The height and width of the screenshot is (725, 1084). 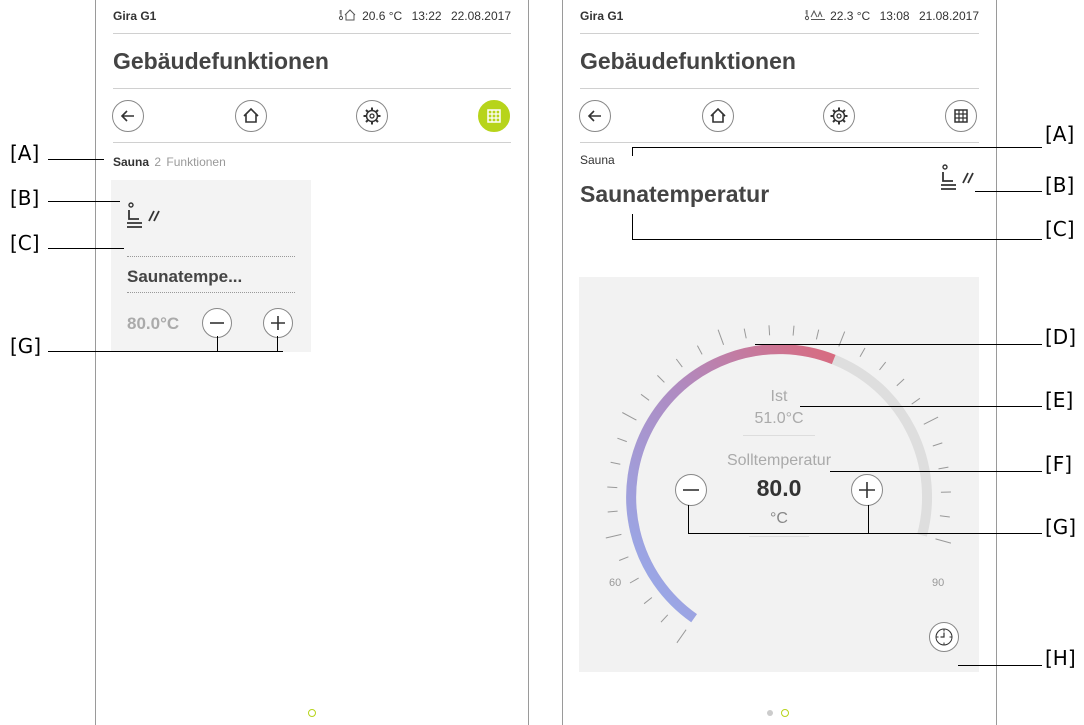 I want to click on status-bar: Gira G1 20.6 °C 13:22 22.08.2017, so click(x=312, y=17).